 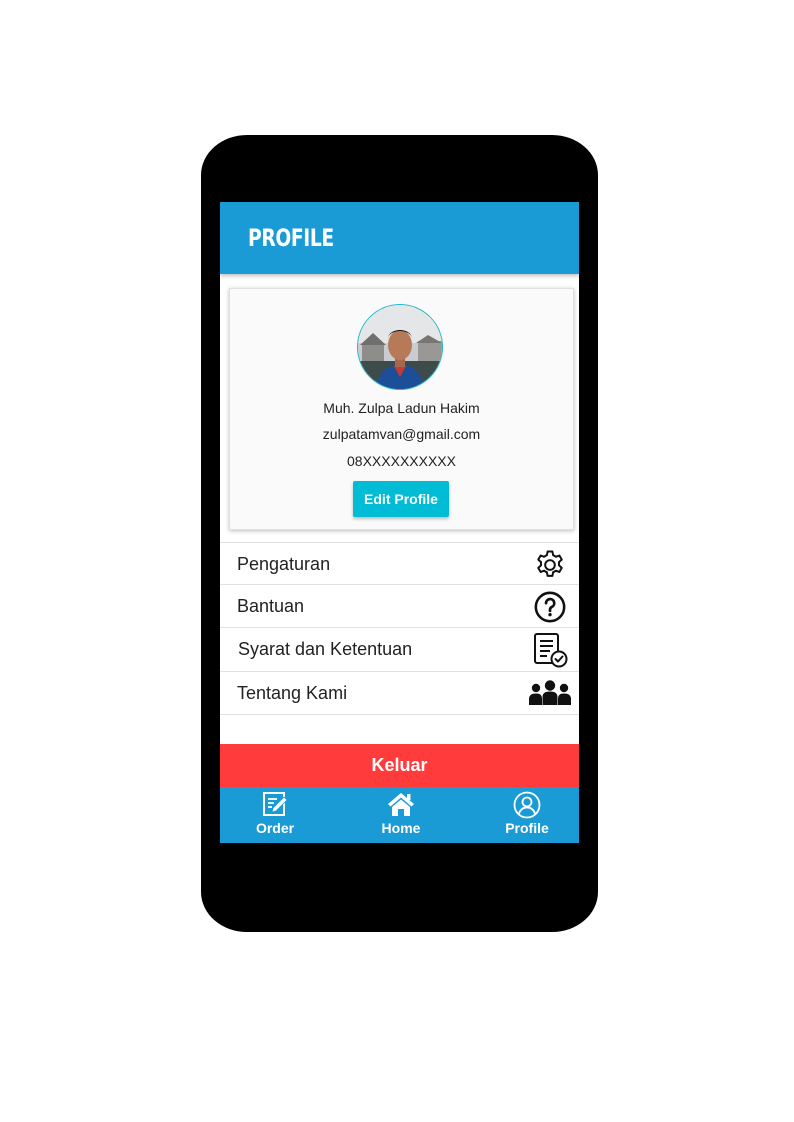 I want to click on menu-item-pengaturan: Pengaturan, so click(x=399, y=563).